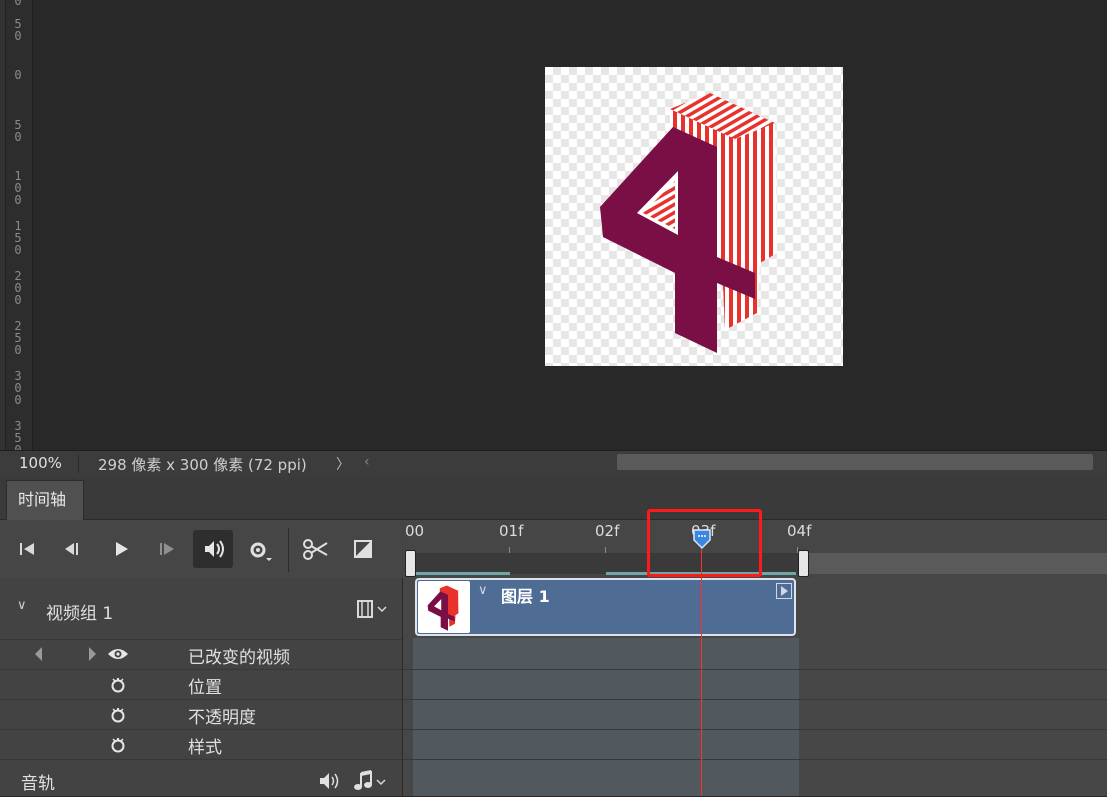  I want to click on clip-thumbnail, so click(444, 607).